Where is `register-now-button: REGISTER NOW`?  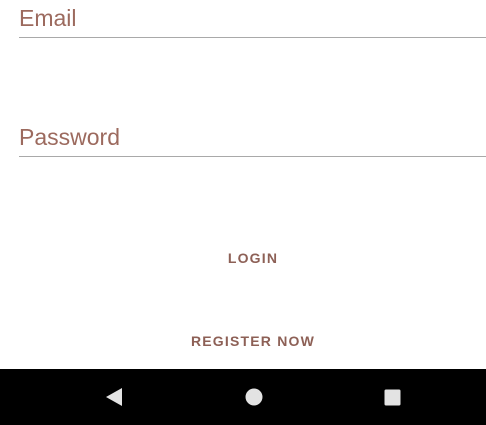
register-now-button: REGISTER NOW is located at coordinates (243, 341).